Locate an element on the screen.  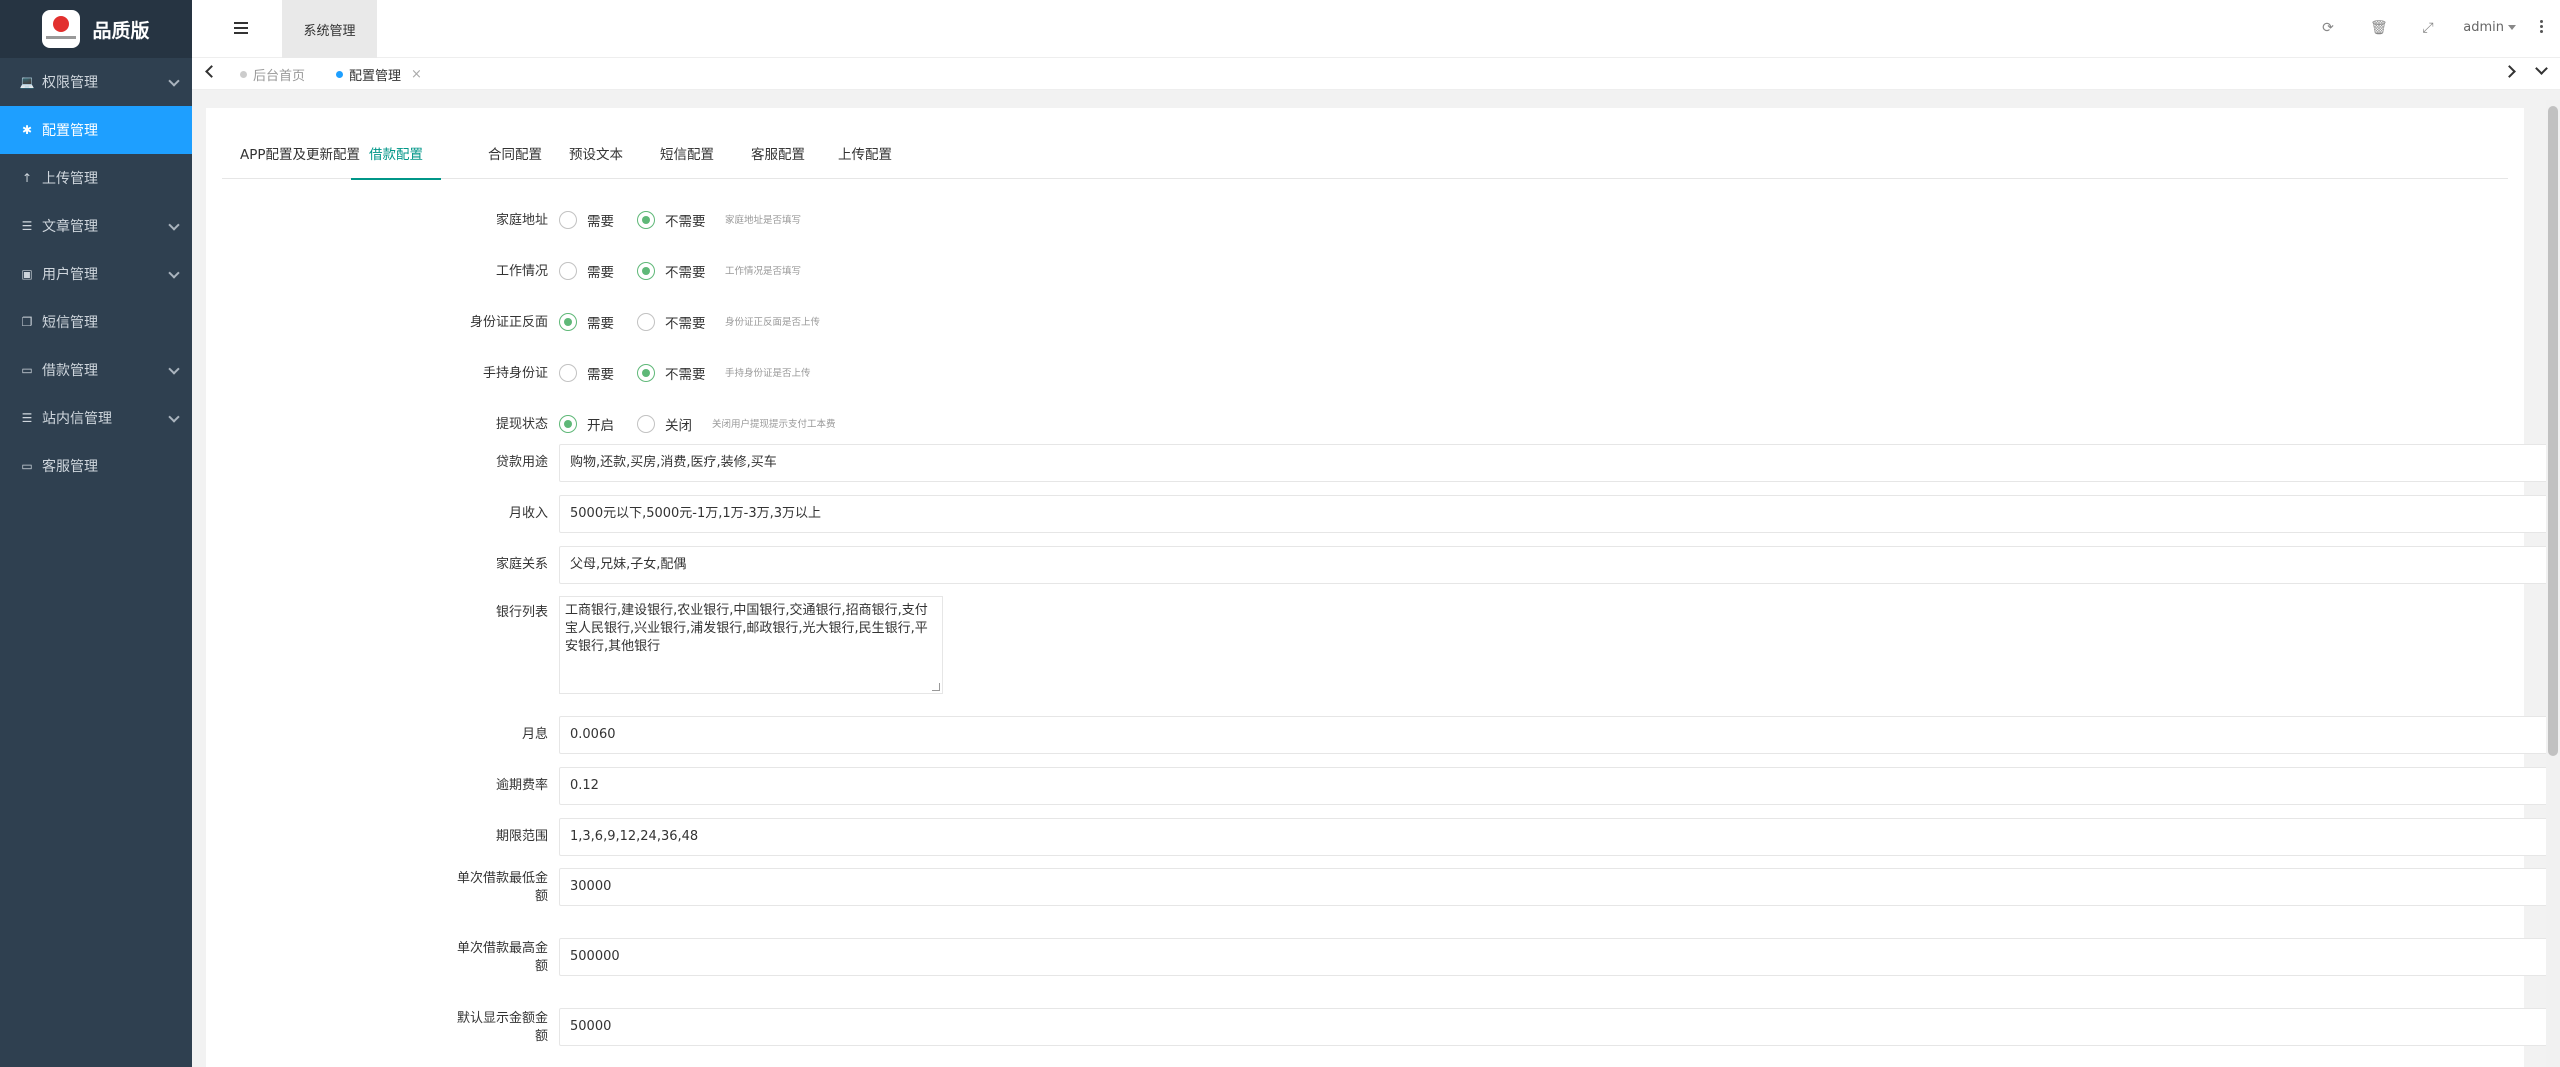
sidebar-item-4: ▣ 用户管理 is located at coordinates (96, 274).